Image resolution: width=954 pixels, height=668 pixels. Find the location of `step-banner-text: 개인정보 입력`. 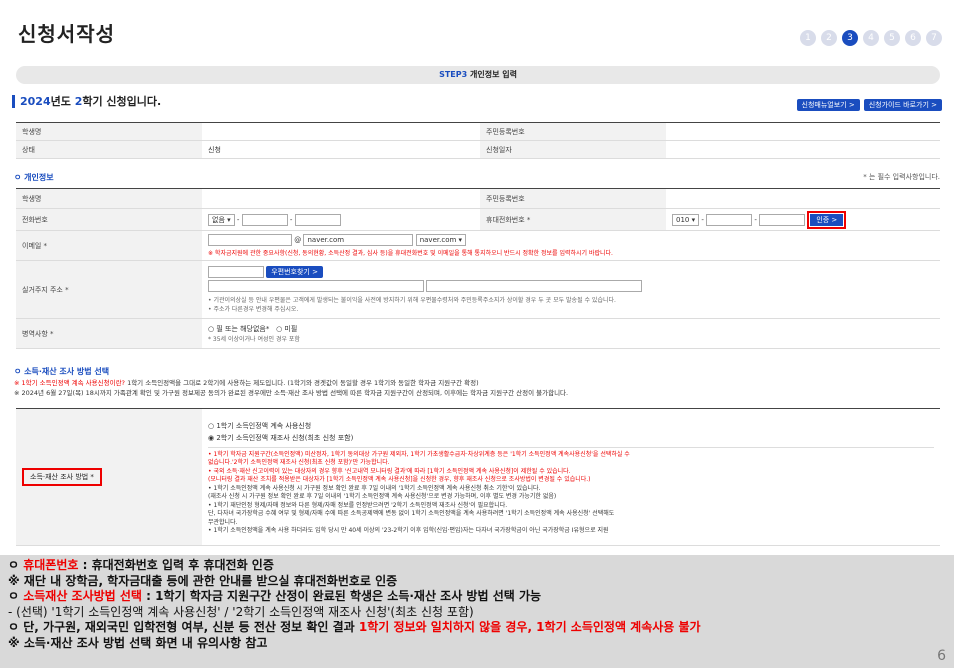

step-banner-text: 개인정보 입력 is located at coordinates (493, 74).